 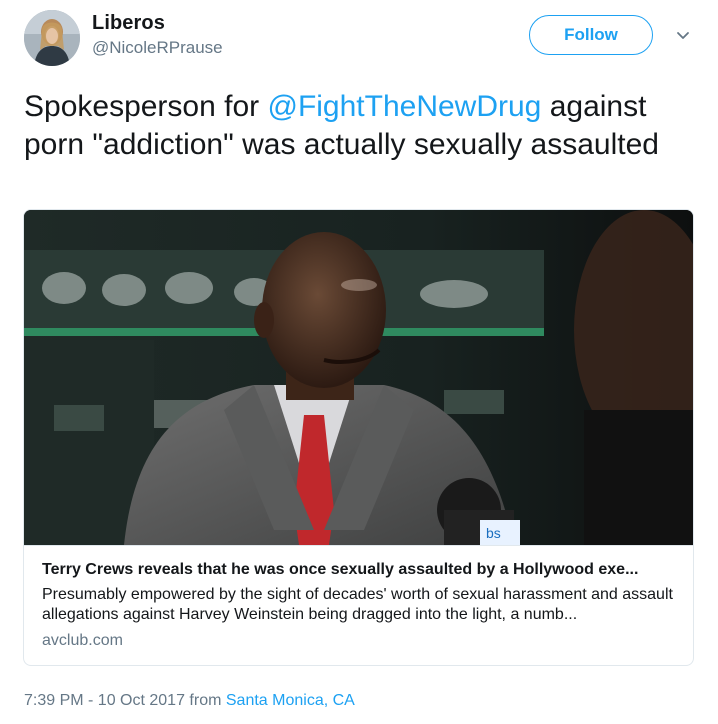 What do you see at coordinates (404, 106) in the screenshot?
I see `mention-link: @FightTheNewDrug` at bounding box center [404, 106].